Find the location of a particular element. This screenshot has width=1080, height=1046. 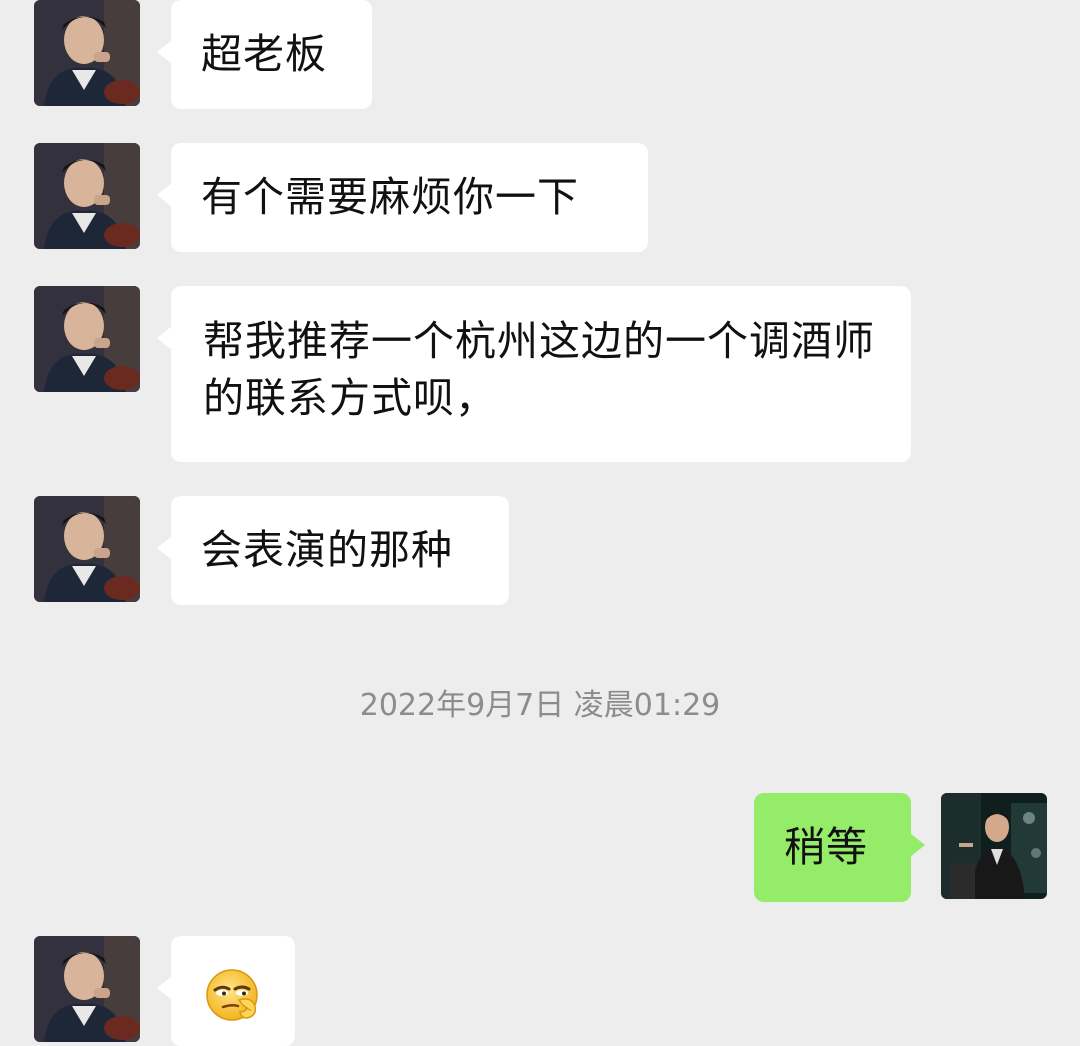

message-text: 有个需要麻烦你一下 is located at coordinates (390, 197).